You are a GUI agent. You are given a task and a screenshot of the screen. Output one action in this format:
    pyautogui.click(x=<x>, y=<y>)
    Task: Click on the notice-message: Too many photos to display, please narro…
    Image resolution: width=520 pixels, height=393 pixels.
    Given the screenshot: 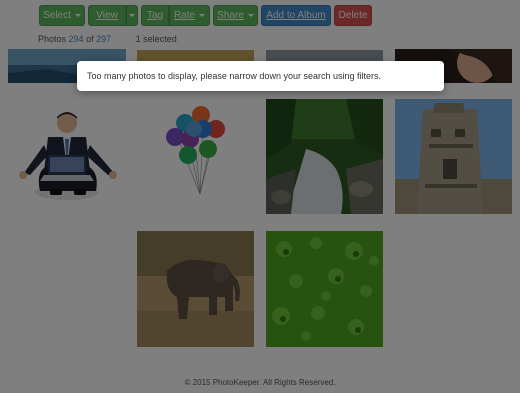 What is the action you would take?
    pyautogui.click(x=234, y=76)
    